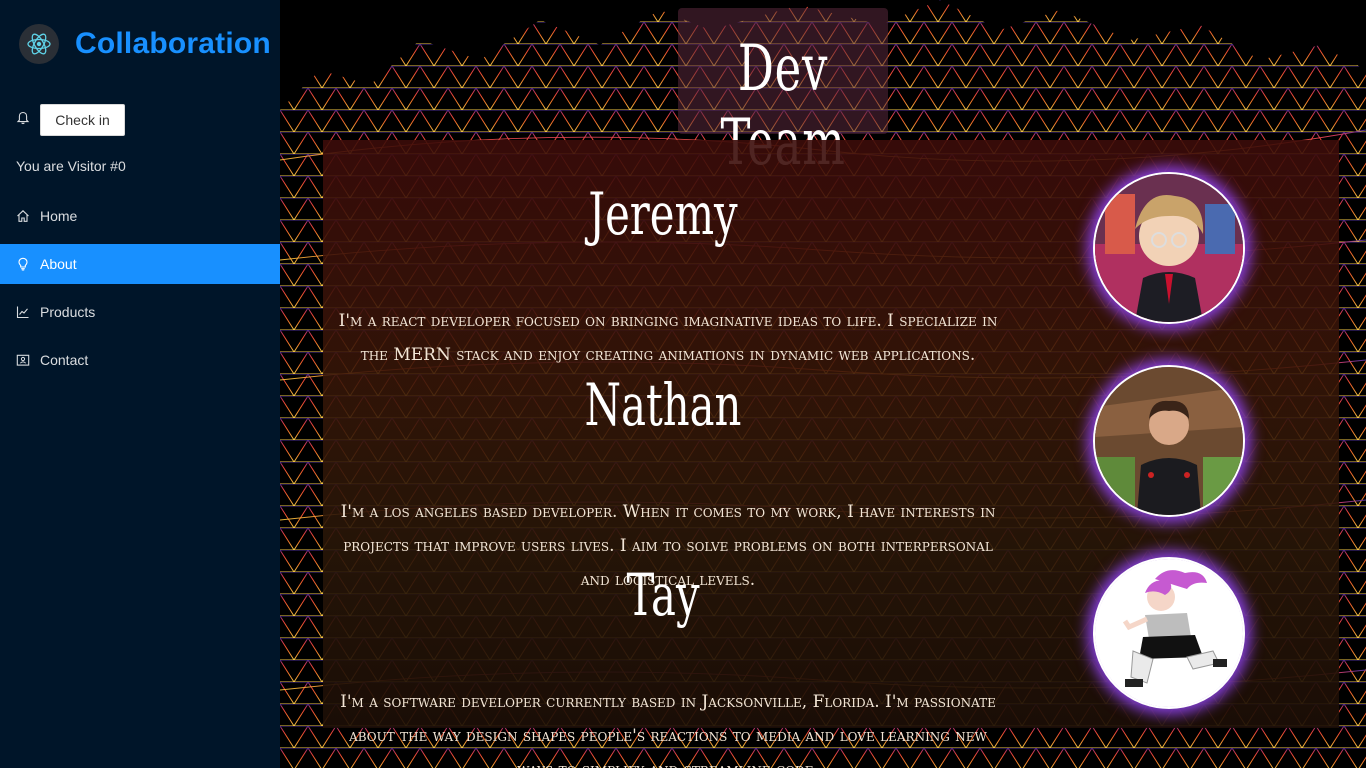 The width and height of the screenshot is (1366, 768). I want to click on sidebar-item-label: About, so click(58, 264).